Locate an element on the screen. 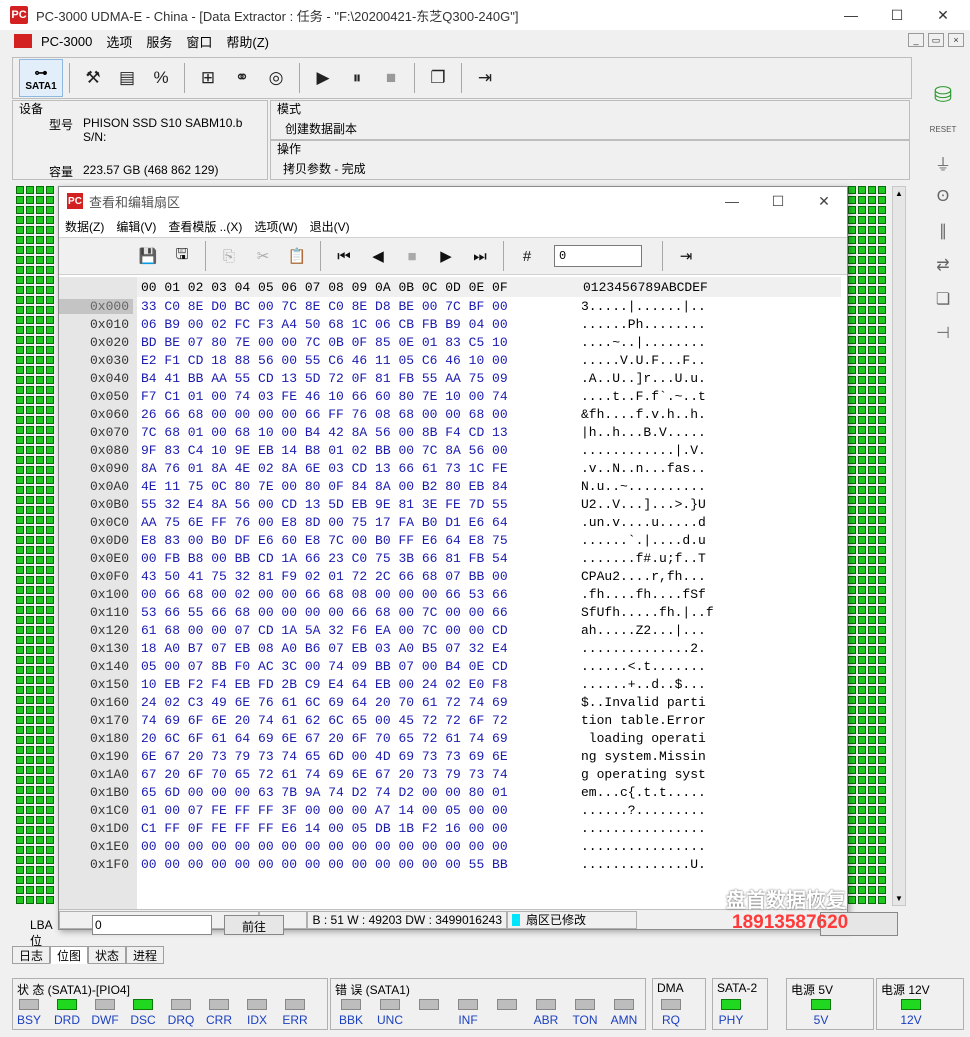 This screenshot has width=970, height=1037. tab-process: 进程 is located at coordinates (145, 955).